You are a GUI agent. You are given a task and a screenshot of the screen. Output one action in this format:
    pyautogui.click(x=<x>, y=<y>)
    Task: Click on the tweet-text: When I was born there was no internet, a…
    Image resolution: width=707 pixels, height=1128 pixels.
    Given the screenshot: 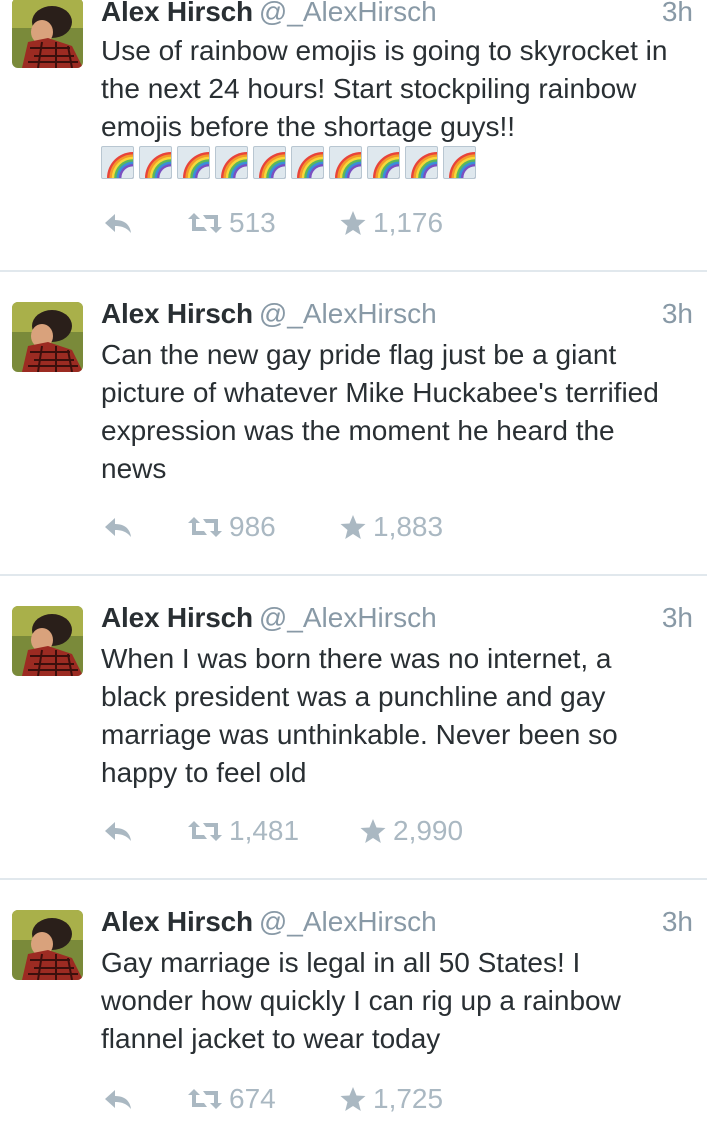 What is the action you would take?
    pyautogui.click(x=359, y=715)
    